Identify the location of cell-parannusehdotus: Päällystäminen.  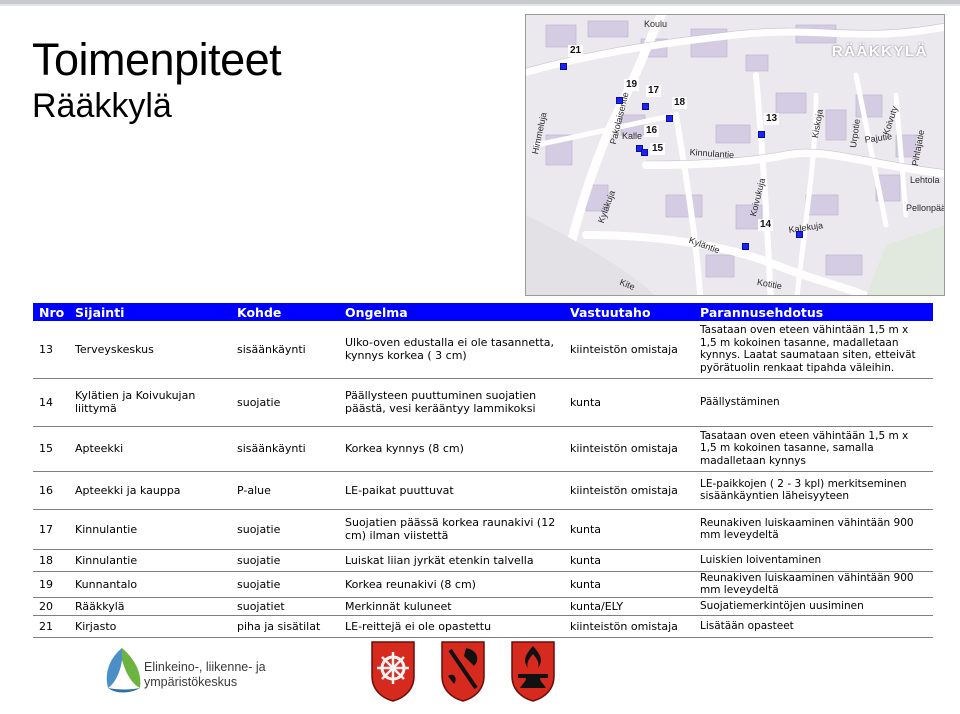
(813, 402).